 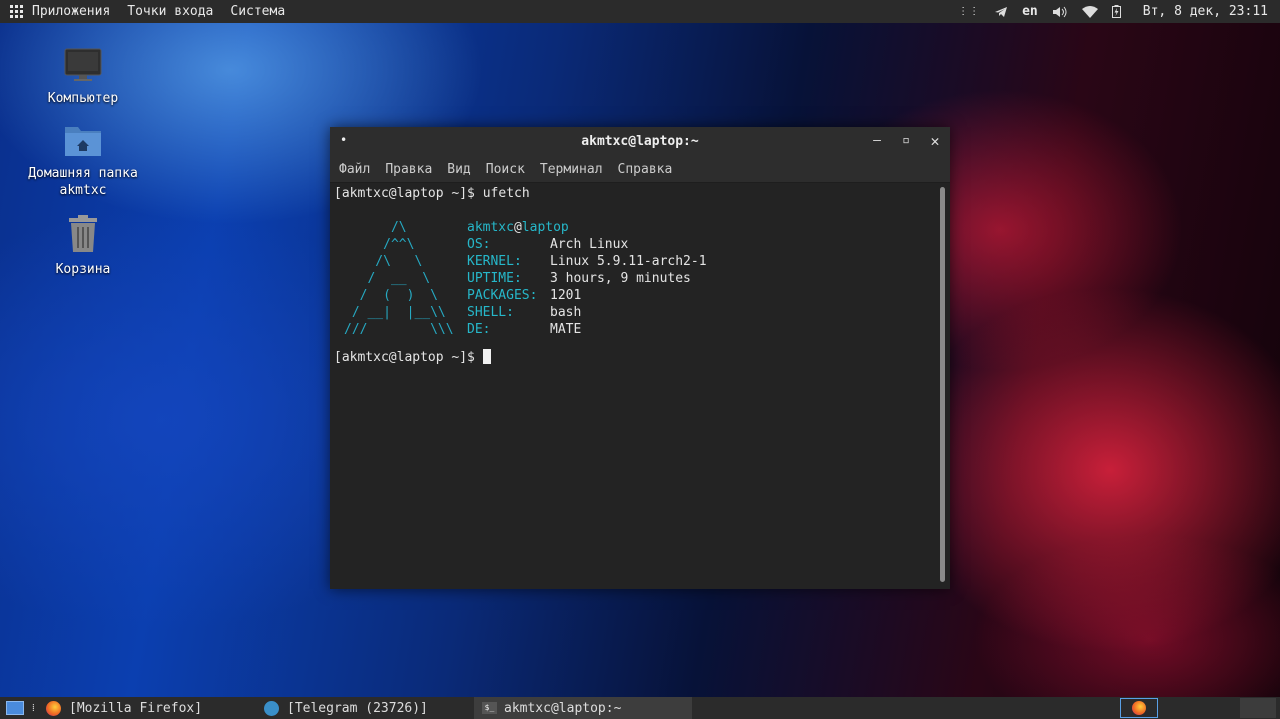 I want to click on home-folder-icon, so click(x=83, y=142).